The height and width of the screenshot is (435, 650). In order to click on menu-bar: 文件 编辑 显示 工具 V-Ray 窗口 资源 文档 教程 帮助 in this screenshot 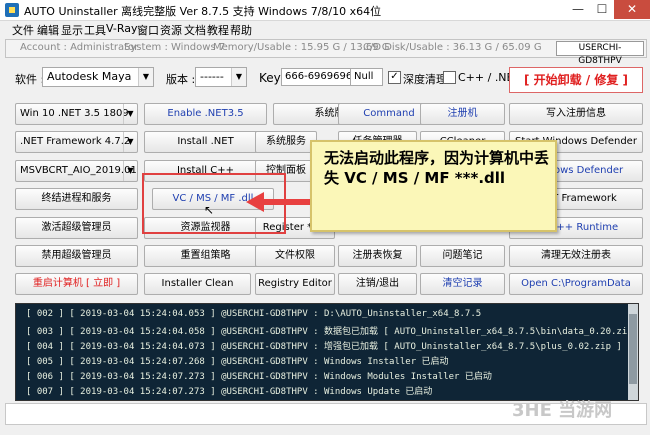, I will do `click(325, 29)`.